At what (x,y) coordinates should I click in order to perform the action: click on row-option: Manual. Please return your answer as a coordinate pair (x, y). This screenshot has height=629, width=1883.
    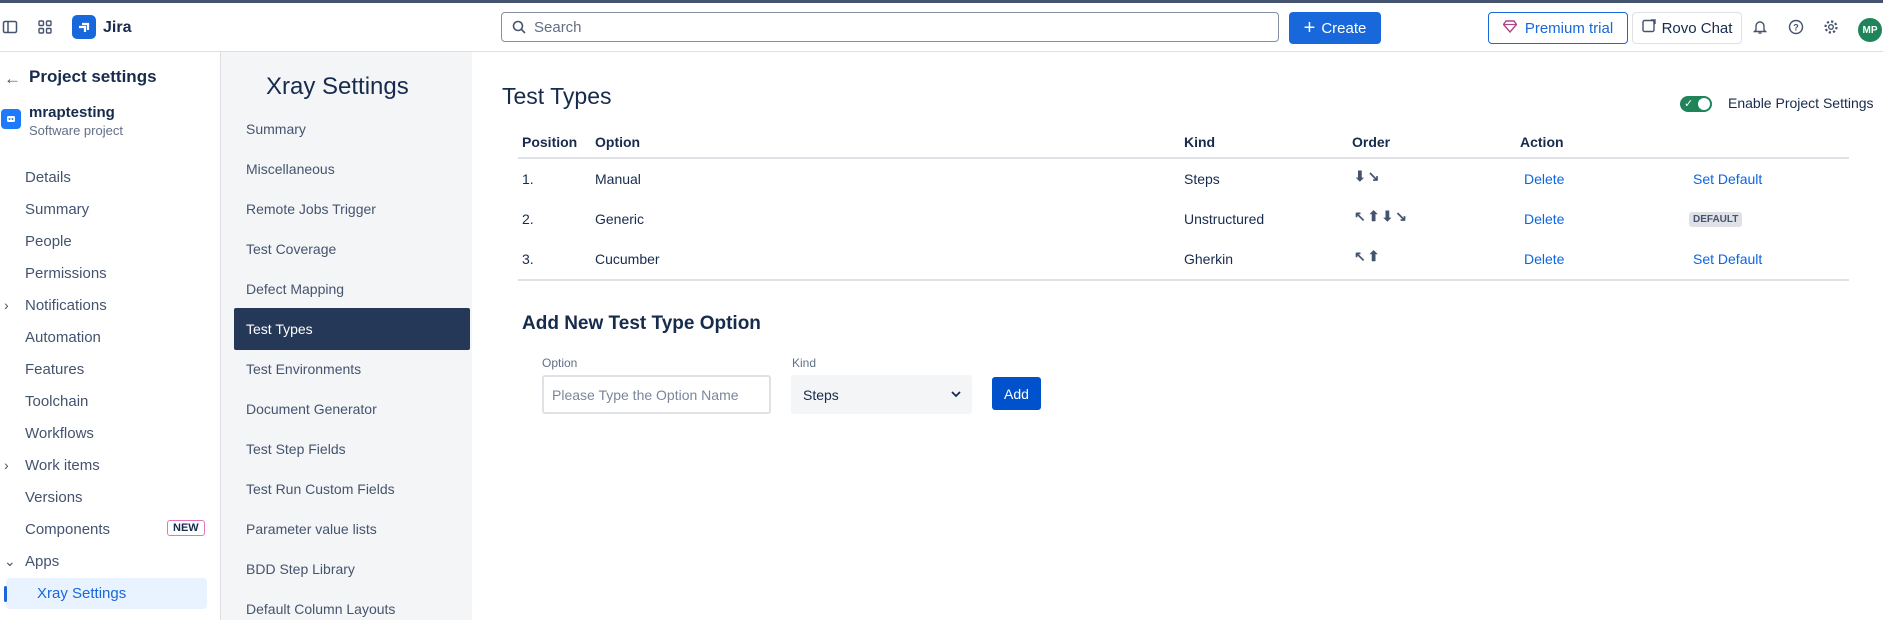
    Looking at the image, I should click on (618, 179).